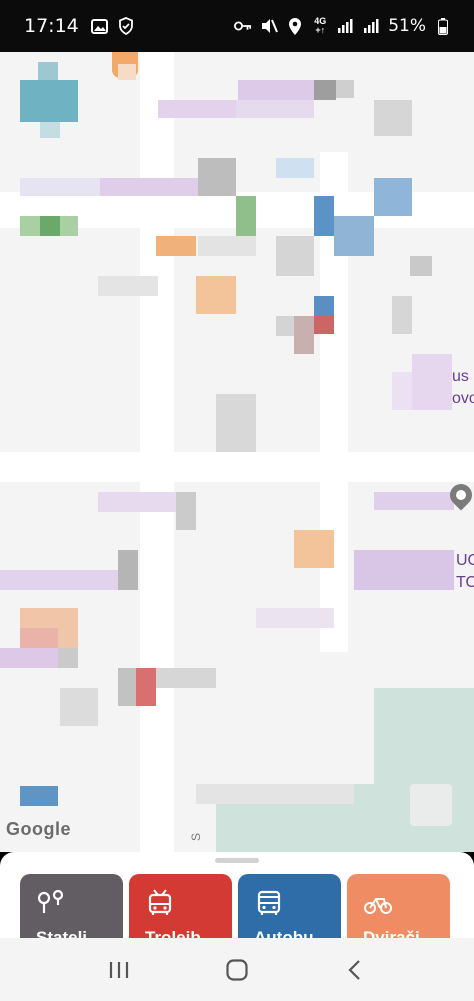  Describe the element at coordinates (100, 26) in the screenshot. I see `gallery-icon` at that location.